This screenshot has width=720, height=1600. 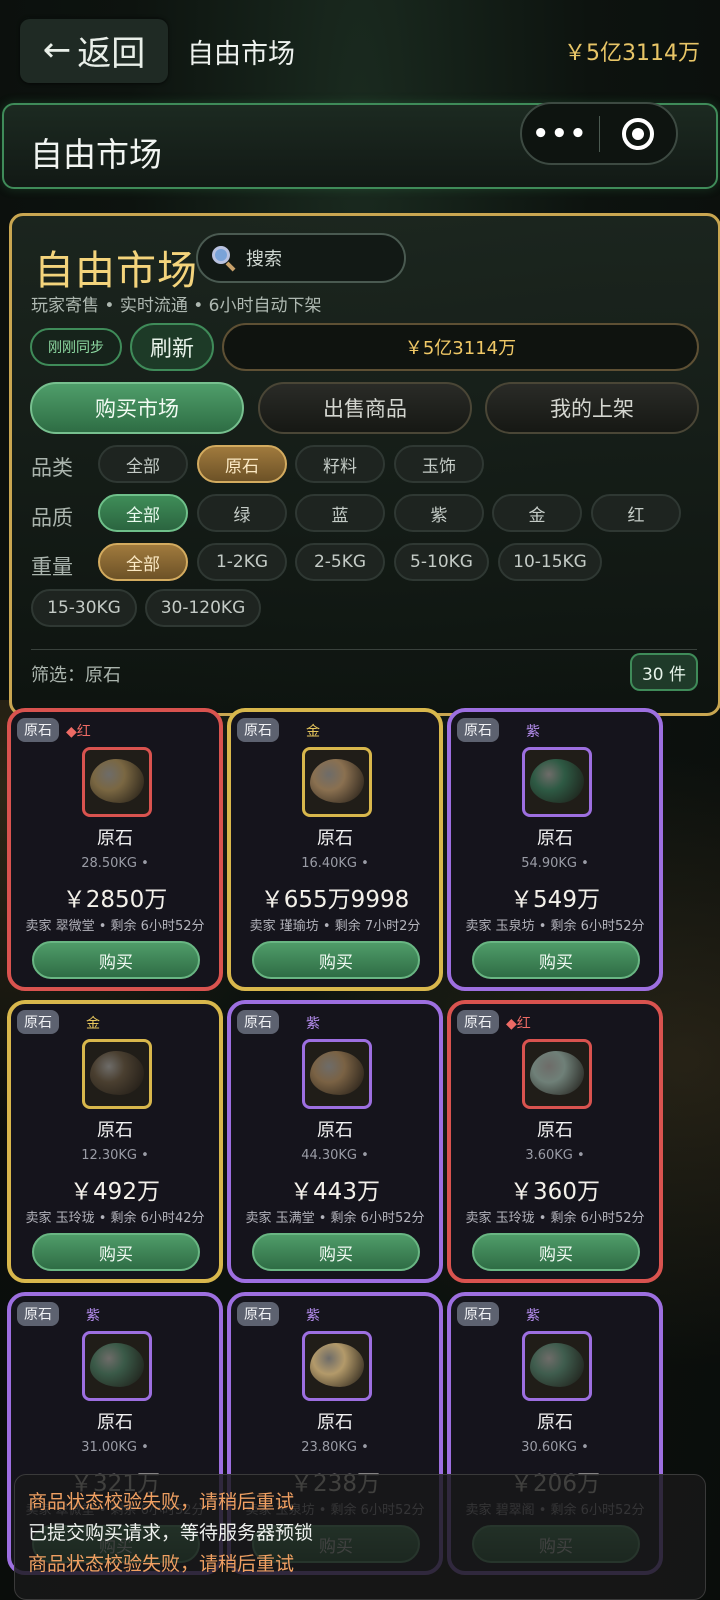 I want to click on quality-chip-red: 红, so click(x=636, y=513).